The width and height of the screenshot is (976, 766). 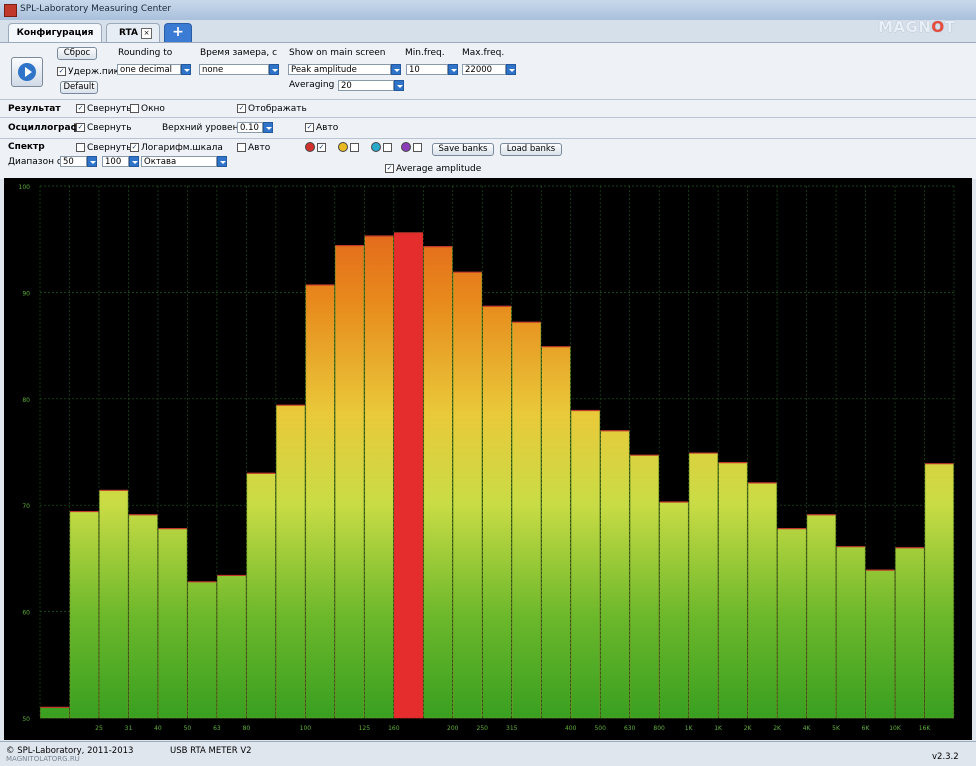 I want to click on x-tick-label: 50, so click(x=188, y=728).